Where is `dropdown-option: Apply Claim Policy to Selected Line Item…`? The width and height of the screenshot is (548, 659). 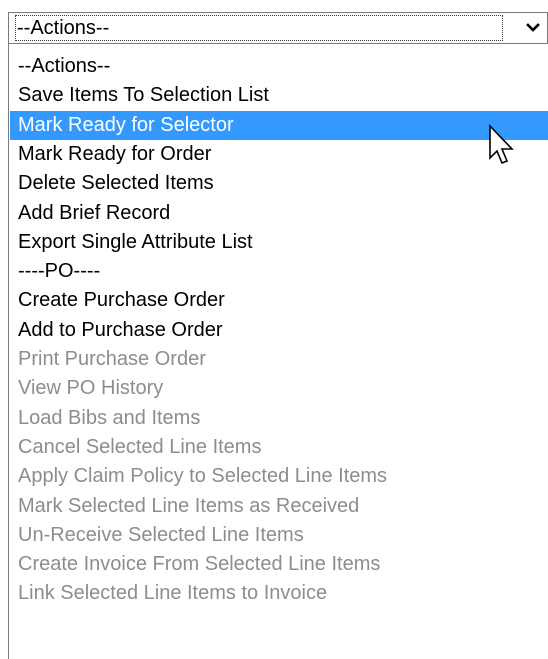 dropdown-option: Apply Claim Policy to Selected Line Item… is located at coordinates (203, 476).